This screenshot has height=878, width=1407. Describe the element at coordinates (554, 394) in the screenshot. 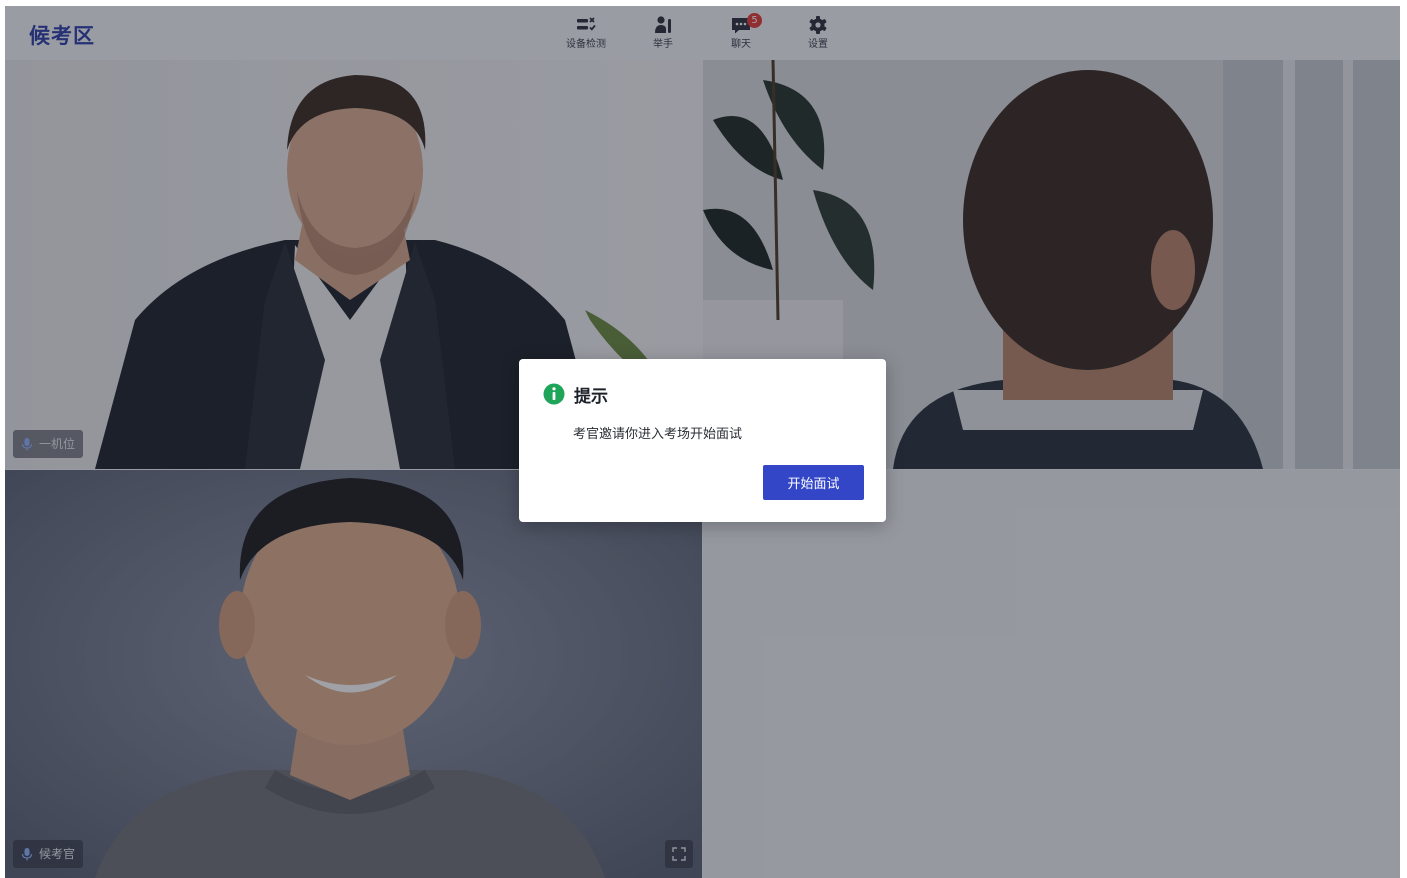

I see `info-icon` at that location.